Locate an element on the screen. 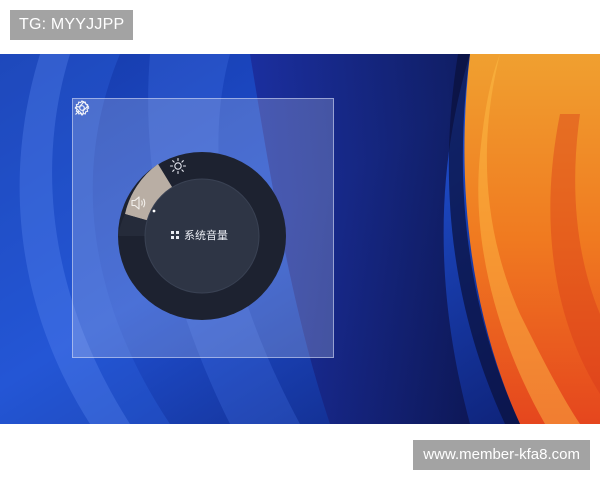 The width and height of the screenshot is (600, 480). top-watermark: TG: MYYJJPP is located at coordinates (72, 25).